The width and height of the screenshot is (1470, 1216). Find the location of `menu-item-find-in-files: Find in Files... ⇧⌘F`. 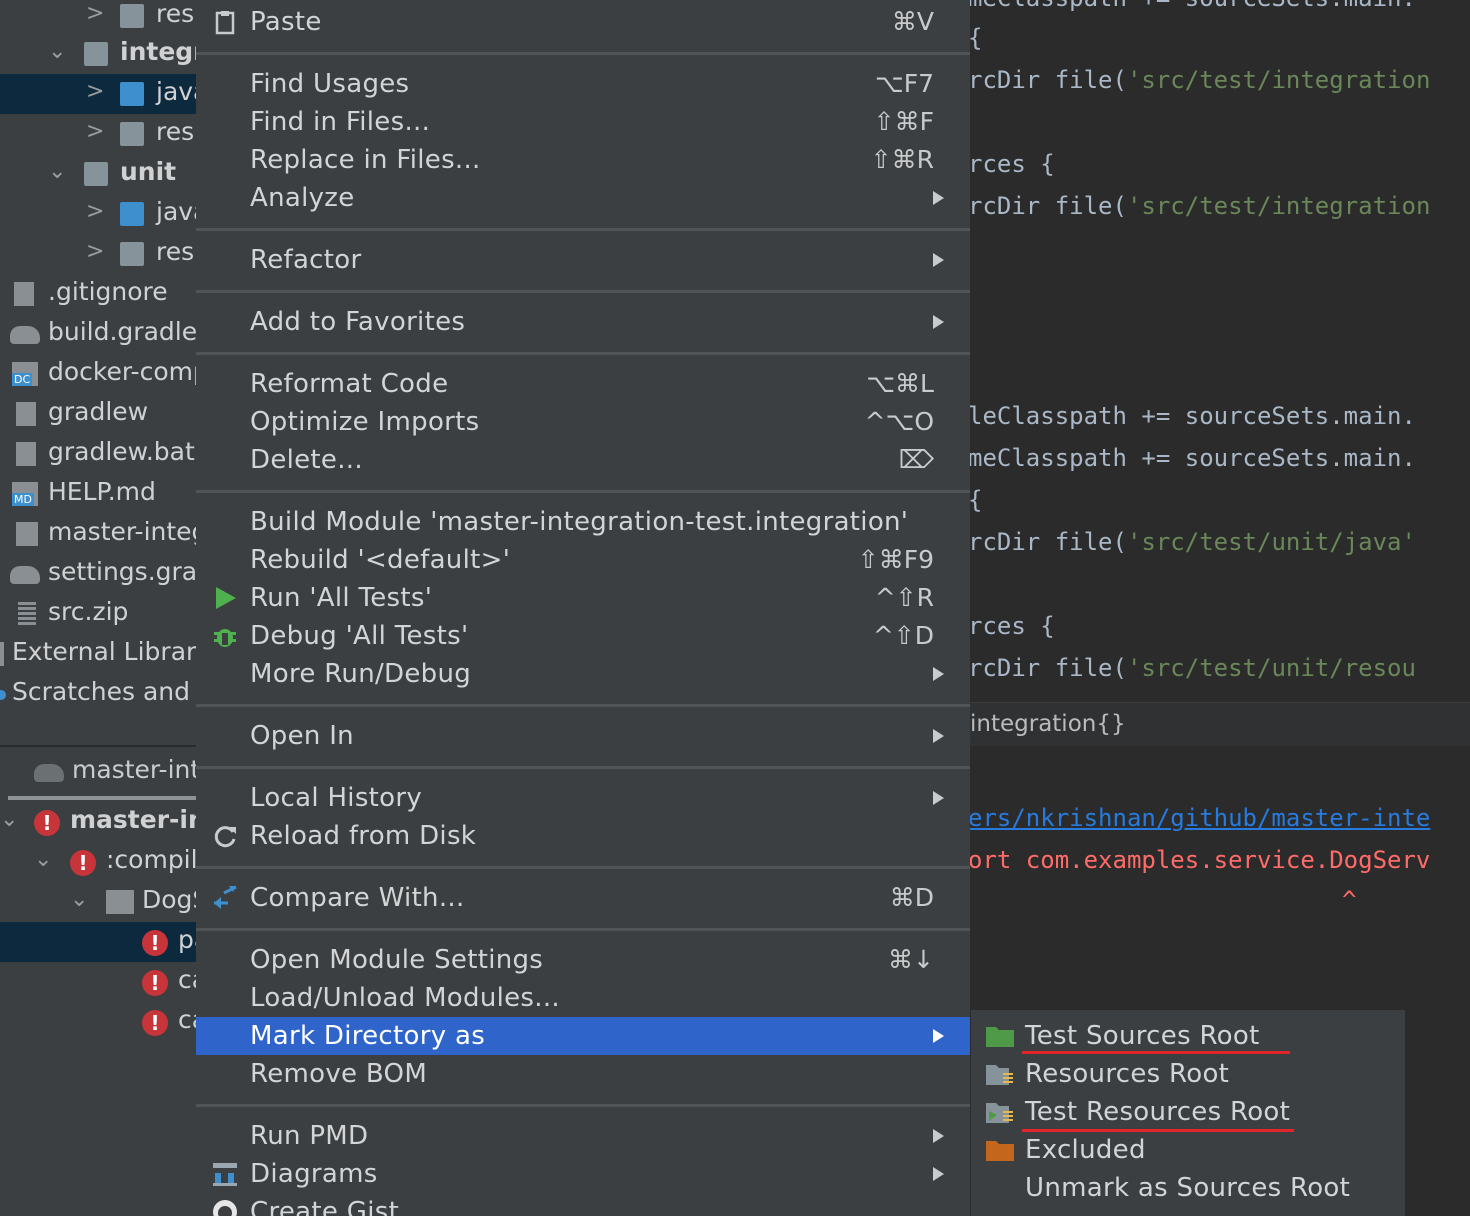

menu-item-find-in-files: Find in Files... ⇧⌘F is located at coordinates (583, 122).